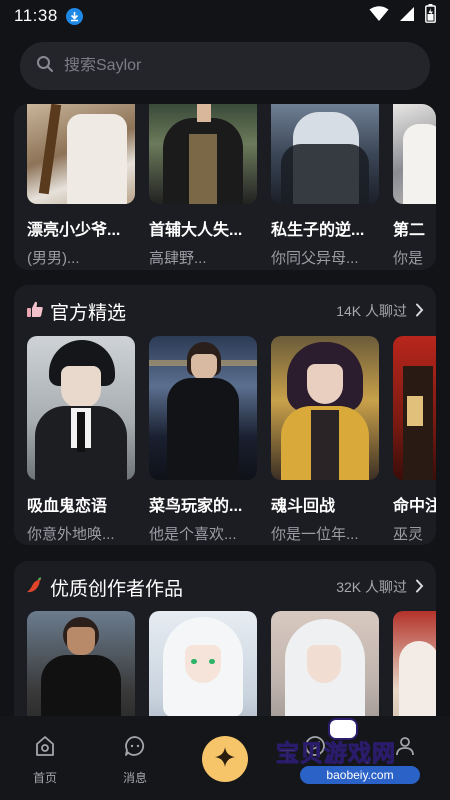 Image resolution: width=450 pixels, height=800 pixels. I want to click on nav-label: 首页, so click(44, 778).